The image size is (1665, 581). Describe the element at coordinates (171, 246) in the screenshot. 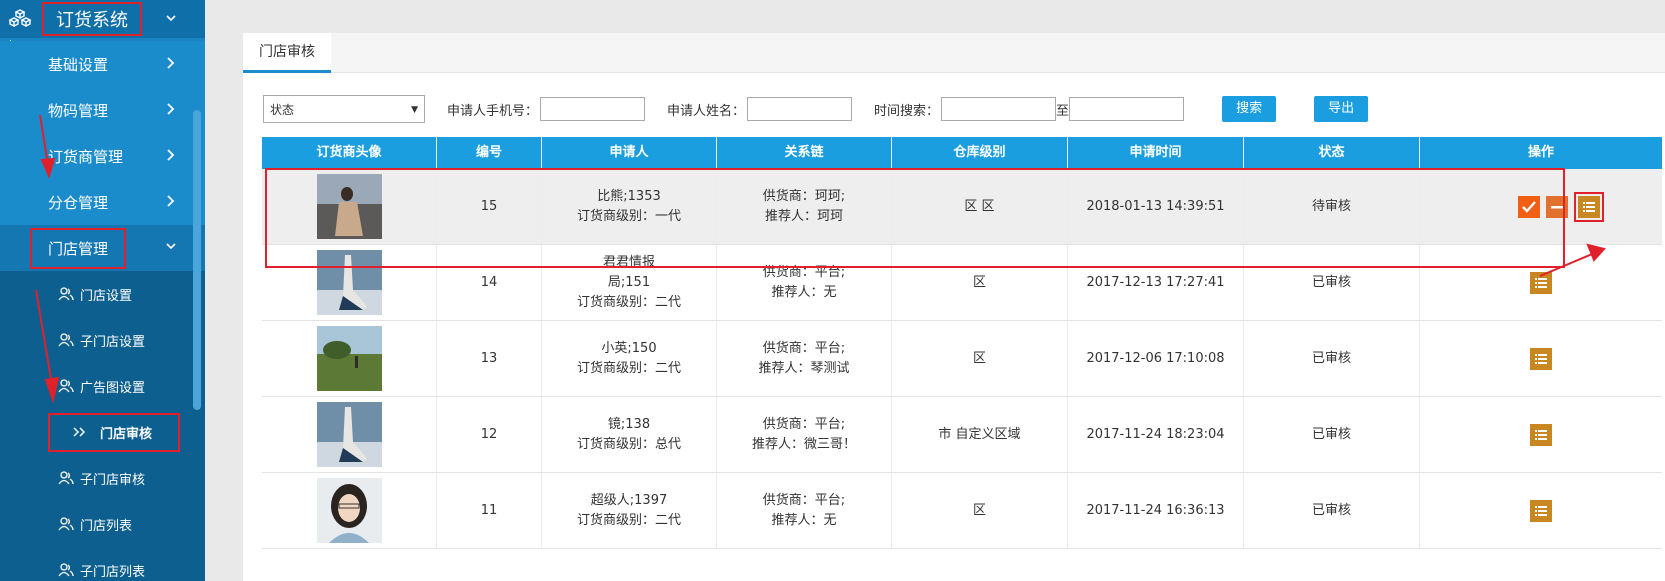

I see `chevron-down-icon` at that location.